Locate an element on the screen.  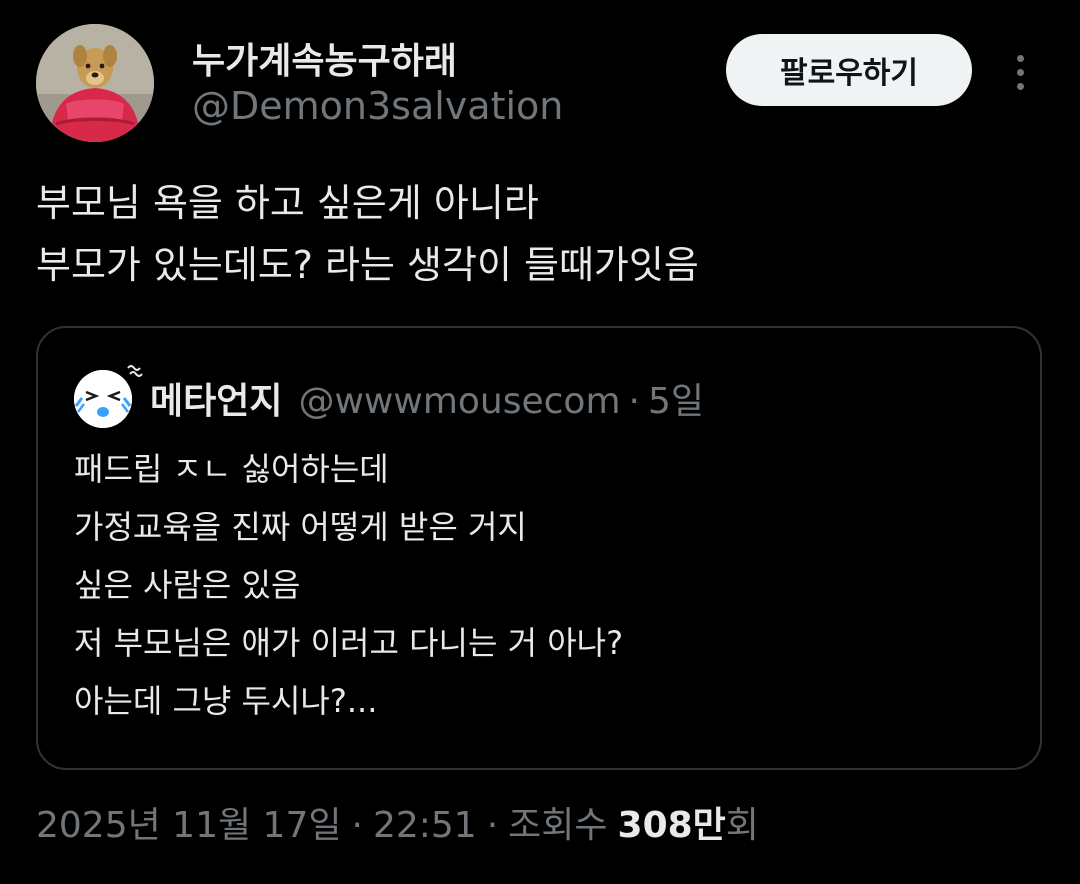
quoted-tweet-time: 5일 is located at coordinates (676, 398).